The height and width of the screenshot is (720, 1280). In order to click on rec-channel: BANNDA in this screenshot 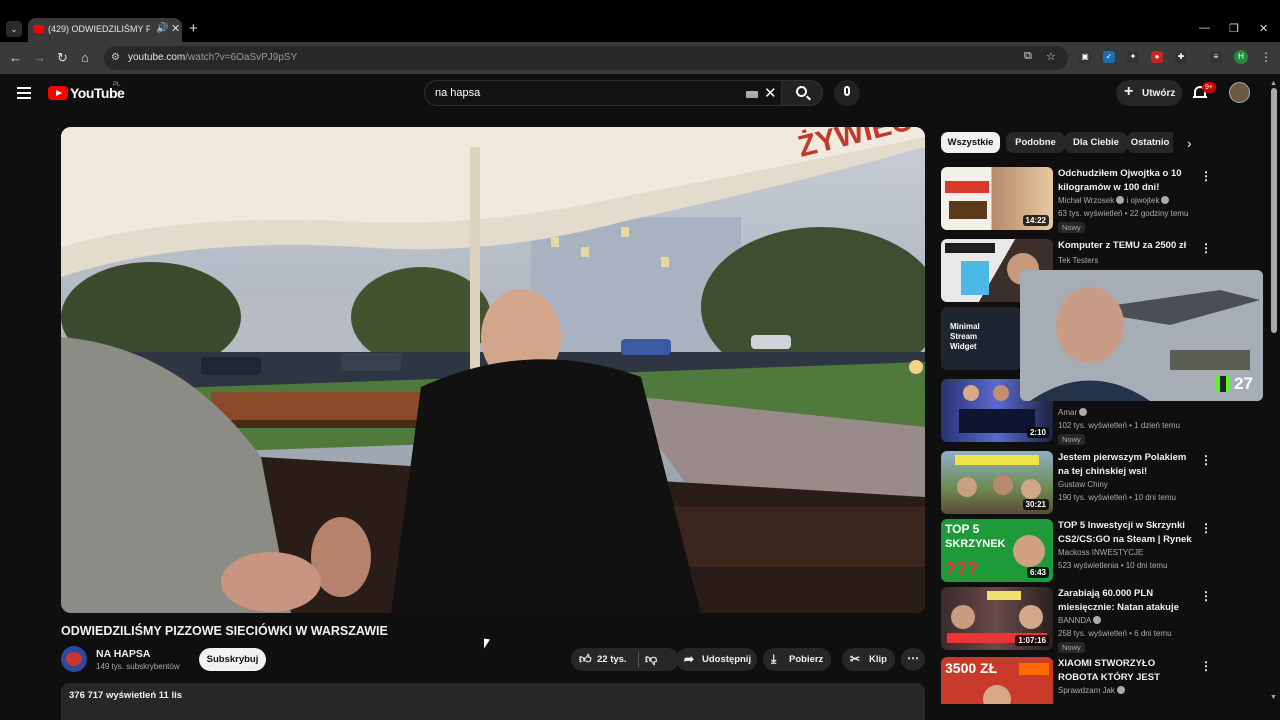, I will do `click(1080, 620)`.